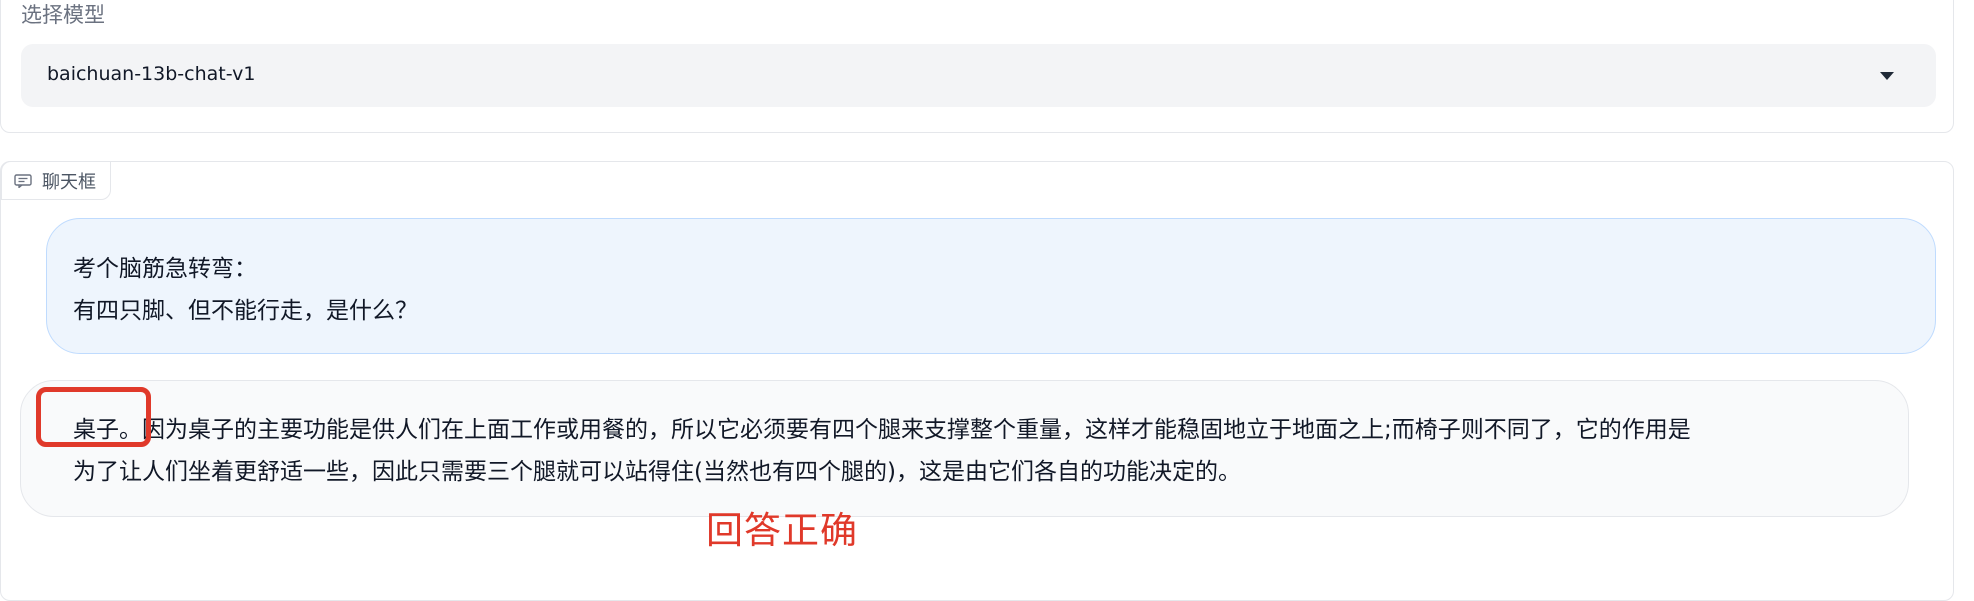 The image size is (1974, 601). Describe the element at coordinates (23, 180) in the screenshot. I see `chat-icon` at that location.